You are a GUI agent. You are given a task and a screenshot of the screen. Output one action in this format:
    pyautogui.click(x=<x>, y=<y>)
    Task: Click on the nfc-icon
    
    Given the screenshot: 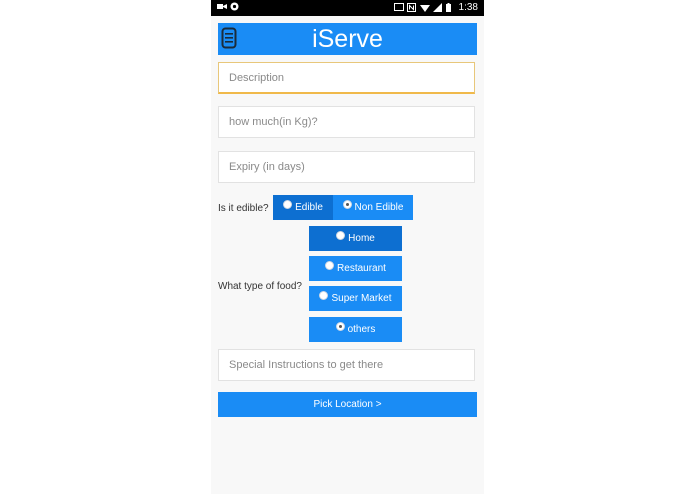 What is the action you would take?
    pyautogui.click(x=411, y=7)
    